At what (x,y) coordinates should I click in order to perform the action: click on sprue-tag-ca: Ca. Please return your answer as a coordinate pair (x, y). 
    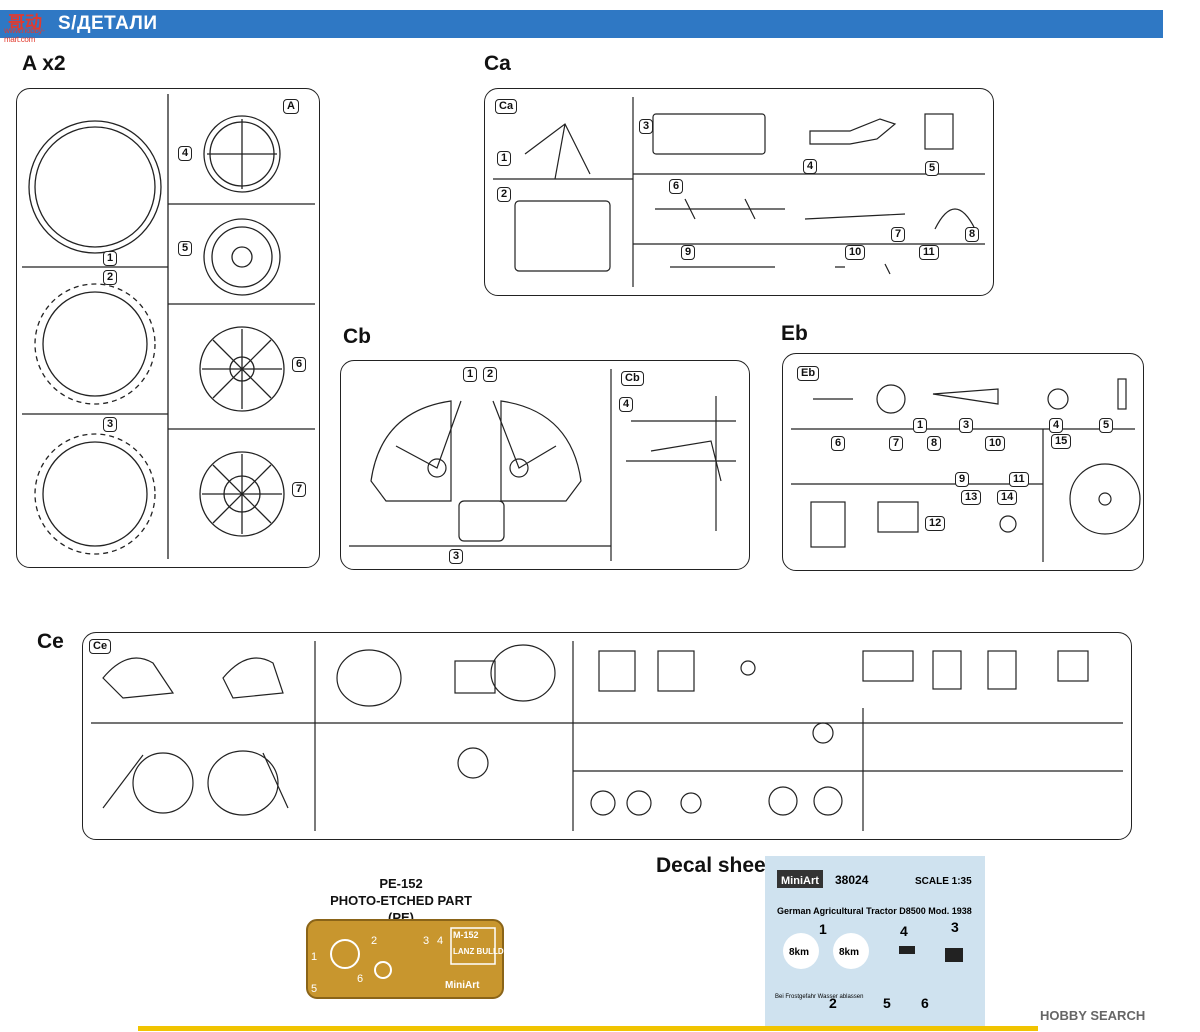
    Looking at the image, I should click on (506, 106).